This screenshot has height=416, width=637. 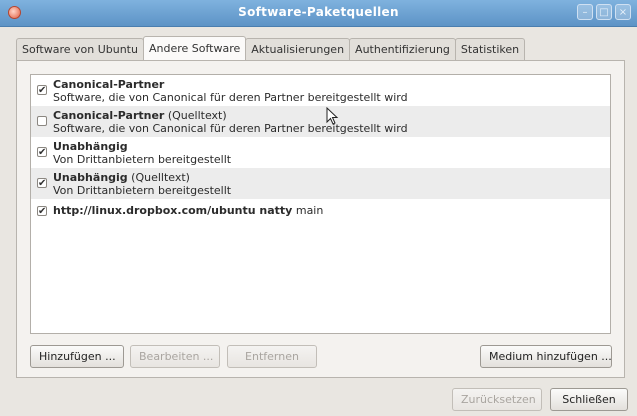 I want to click on source-checkbox, so click(x=42, y=121).